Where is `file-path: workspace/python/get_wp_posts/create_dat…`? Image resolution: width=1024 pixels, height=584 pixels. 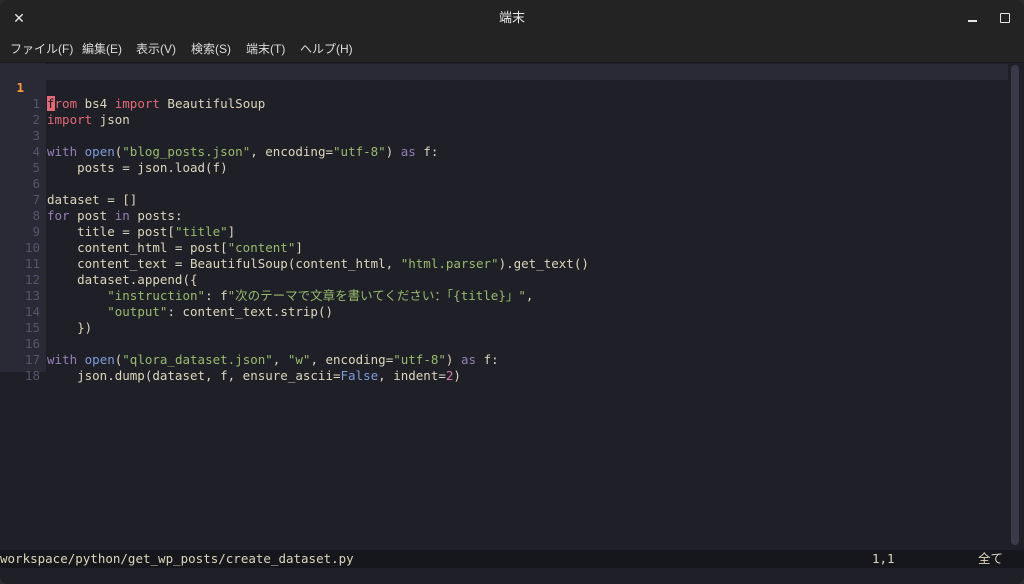
file-path: workspace/python/get_wp_posts/create_dat… is located at coordinates (177, 558).